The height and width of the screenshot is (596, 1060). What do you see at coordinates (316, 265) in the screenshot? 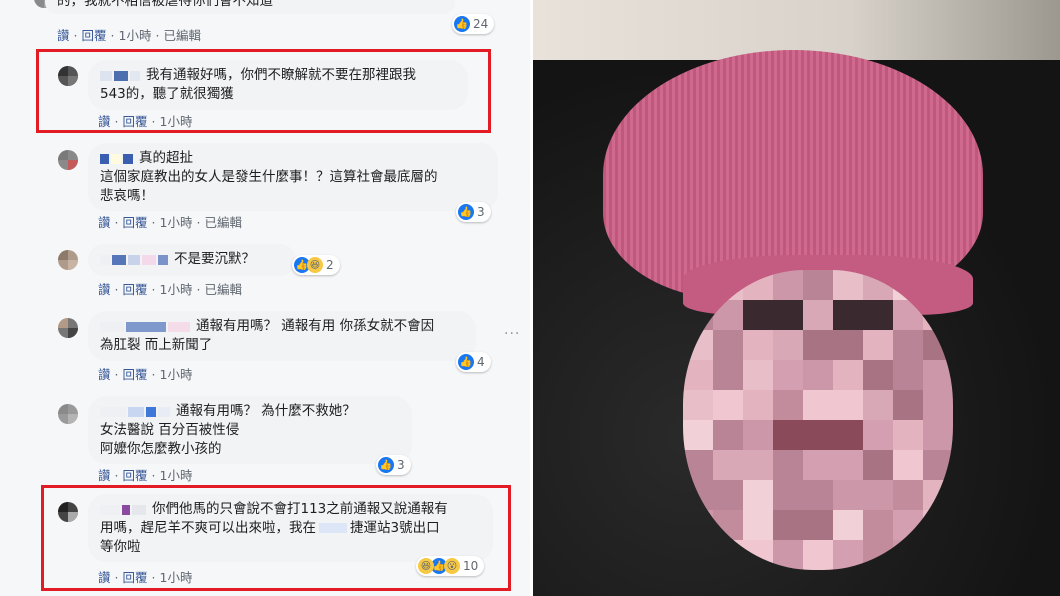
I see `reaction-count: 👍 😆 2` at bounding box center [316, 265].